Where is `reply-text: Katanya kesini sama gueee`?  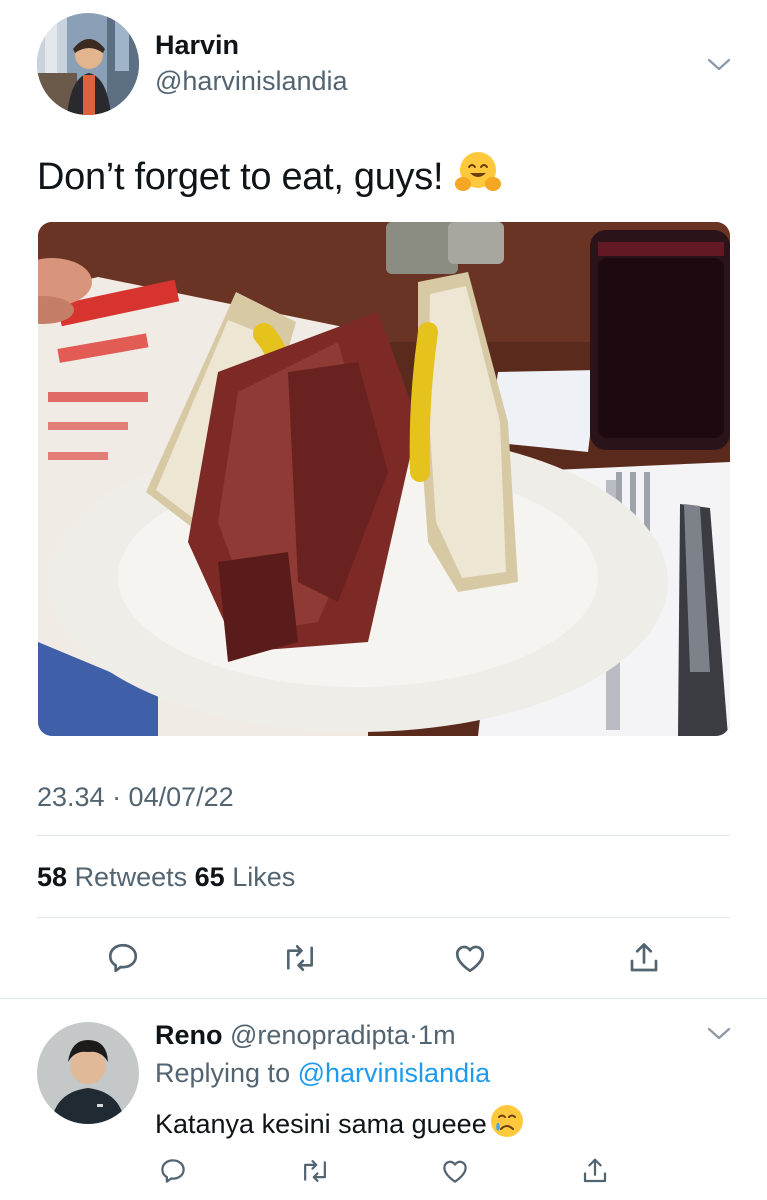 reply-text: Katanya kesini sama gueee is located at coordinates (321, 1124).